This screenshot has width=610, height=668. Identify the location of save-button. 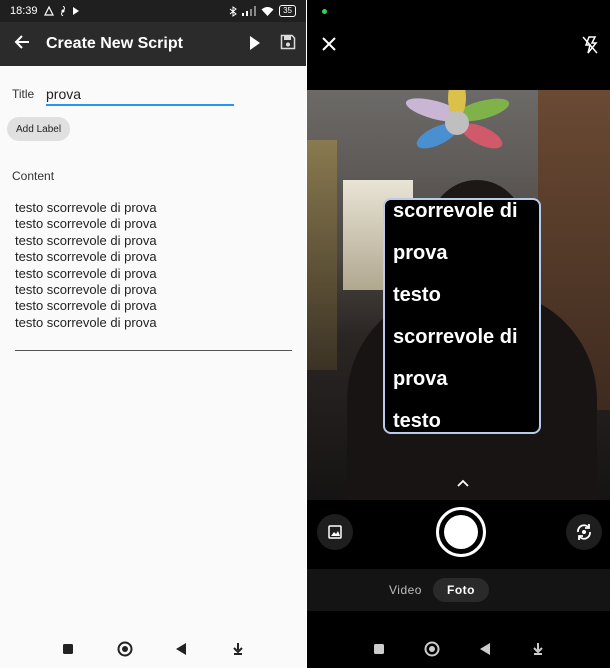
(288, 44).